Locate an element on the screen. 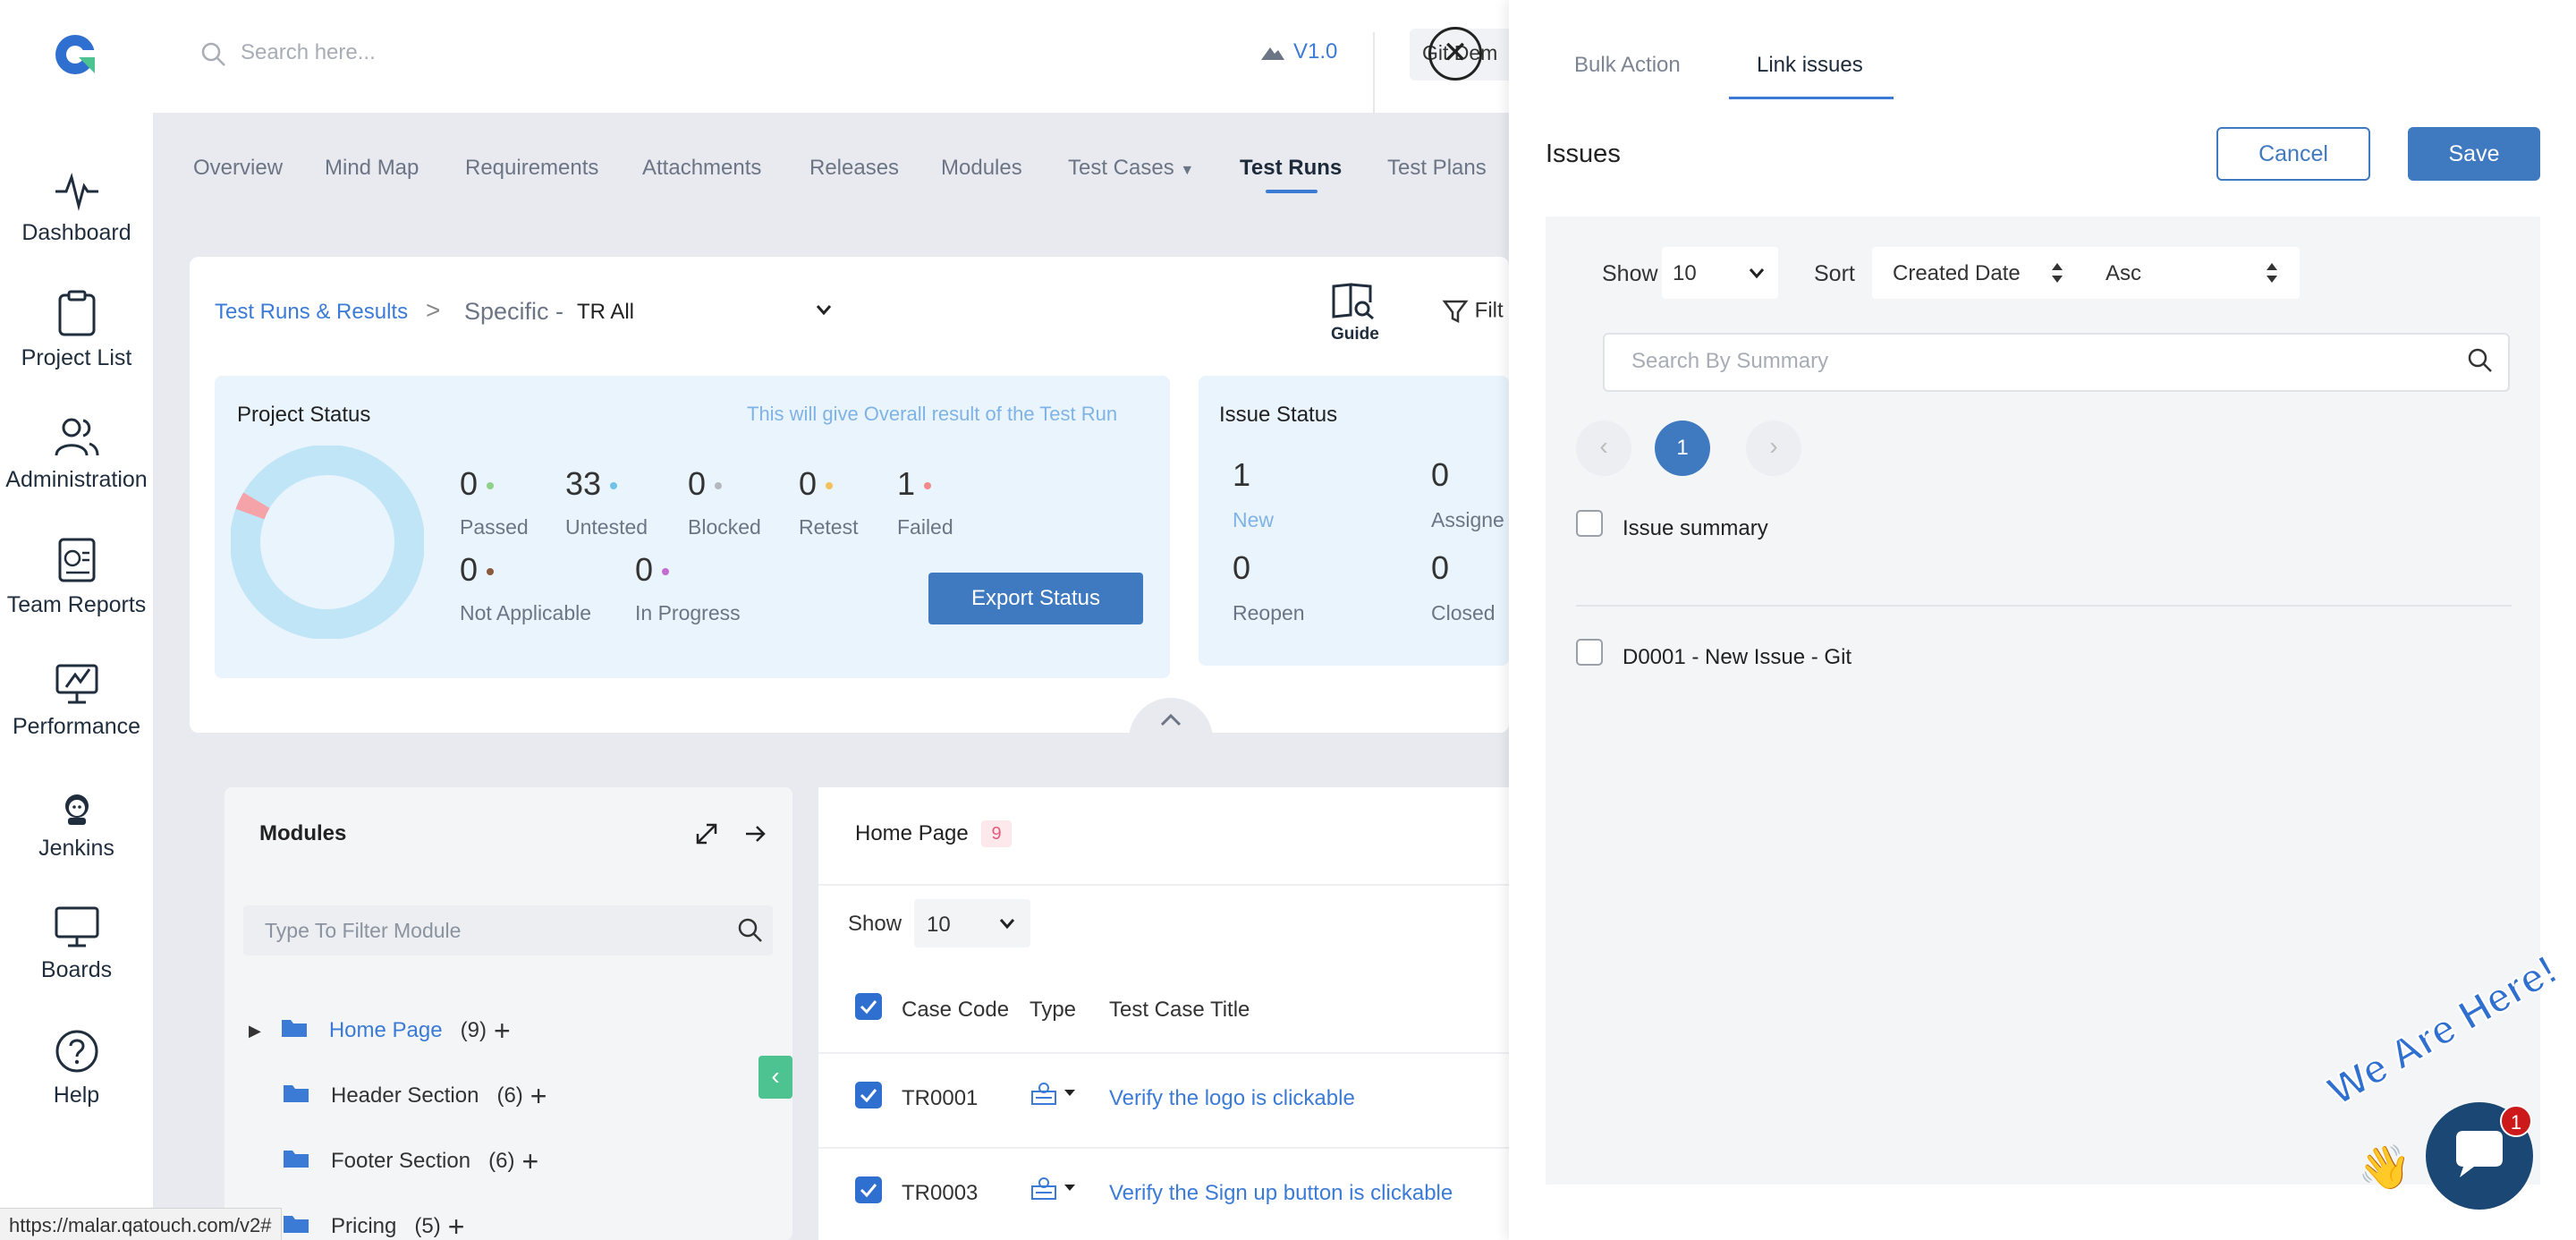 The width and height of the screenshot is (2576, 1240). issue-checkbox is located at coordinates (1589, 652).